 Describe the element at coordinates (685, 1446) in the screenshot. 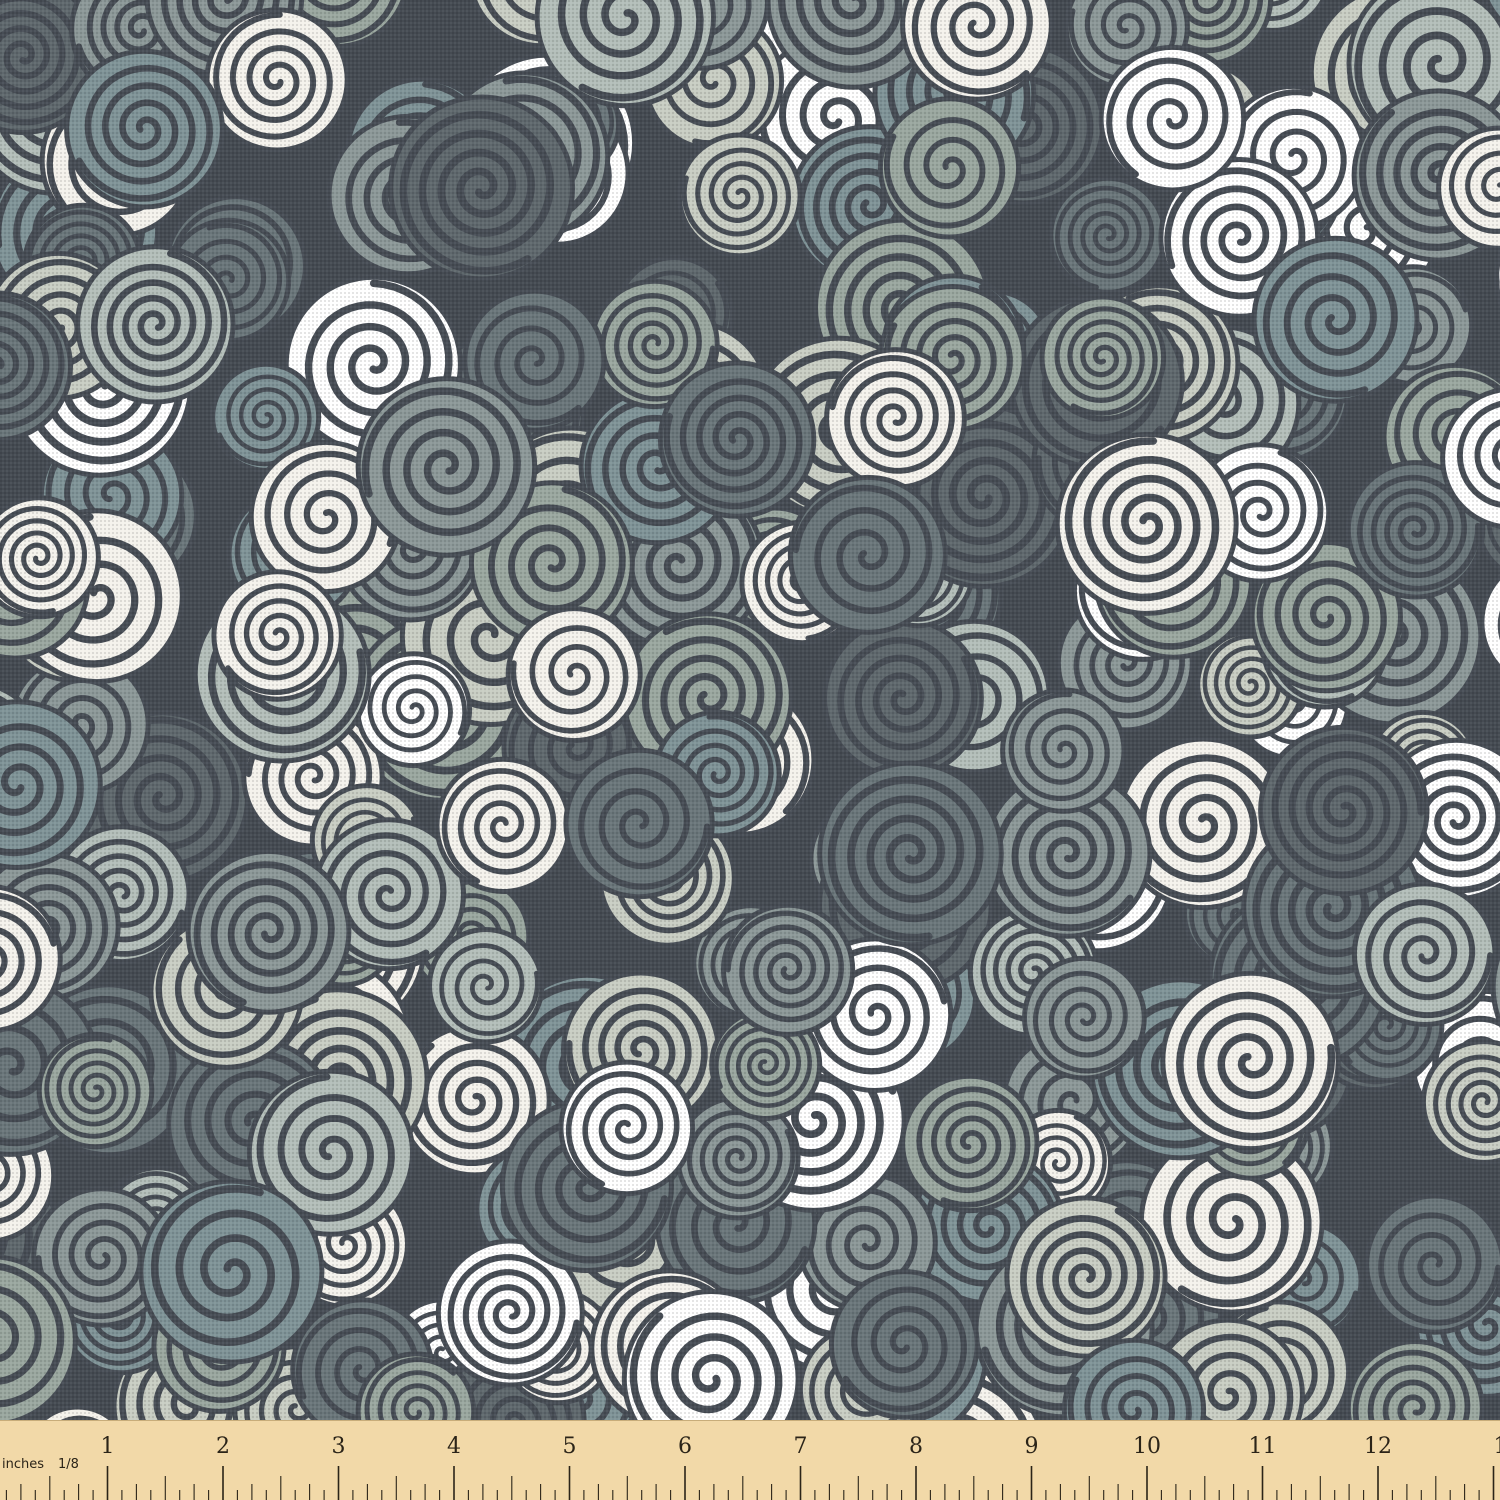

I see `ruler-number: 6` at that location.